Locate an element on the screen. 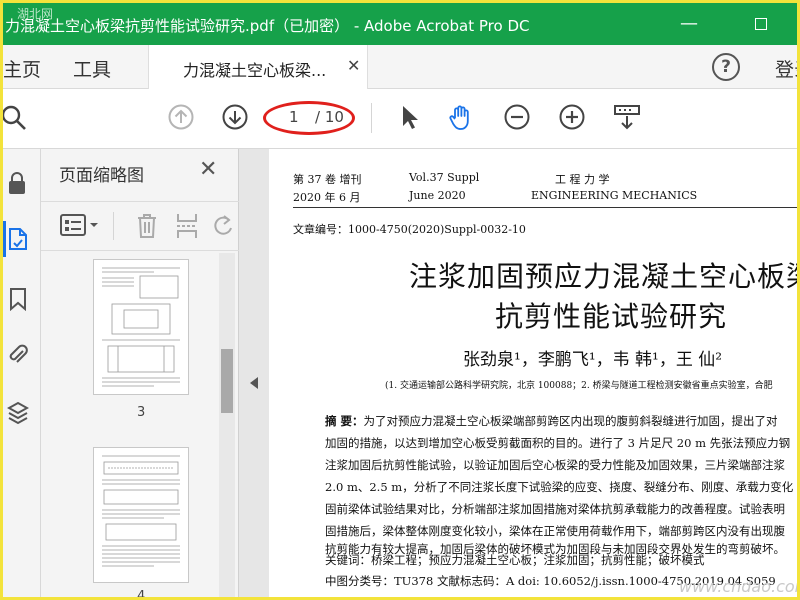  panel-toolbar is located at coordinates (140, 226).